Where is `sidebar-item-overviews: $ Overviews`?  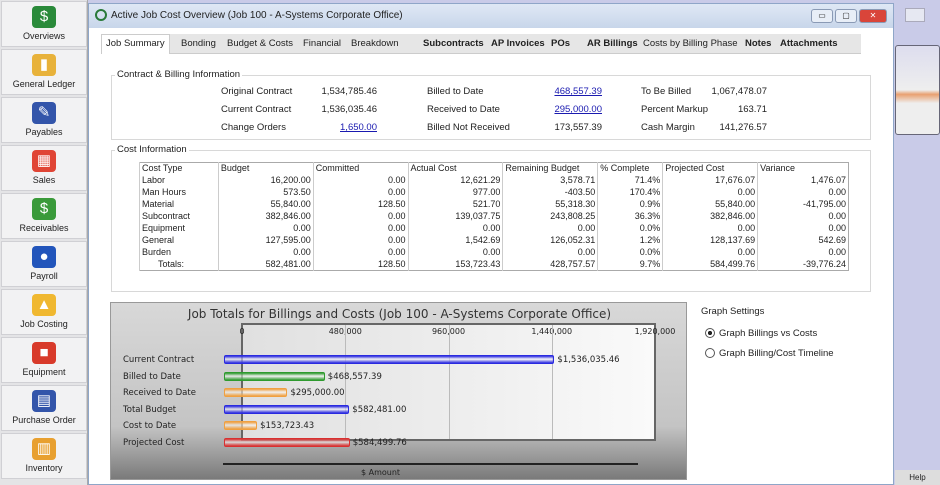 sidebar-item-overviews: $ Overviews is located at coordinates (44, 24).